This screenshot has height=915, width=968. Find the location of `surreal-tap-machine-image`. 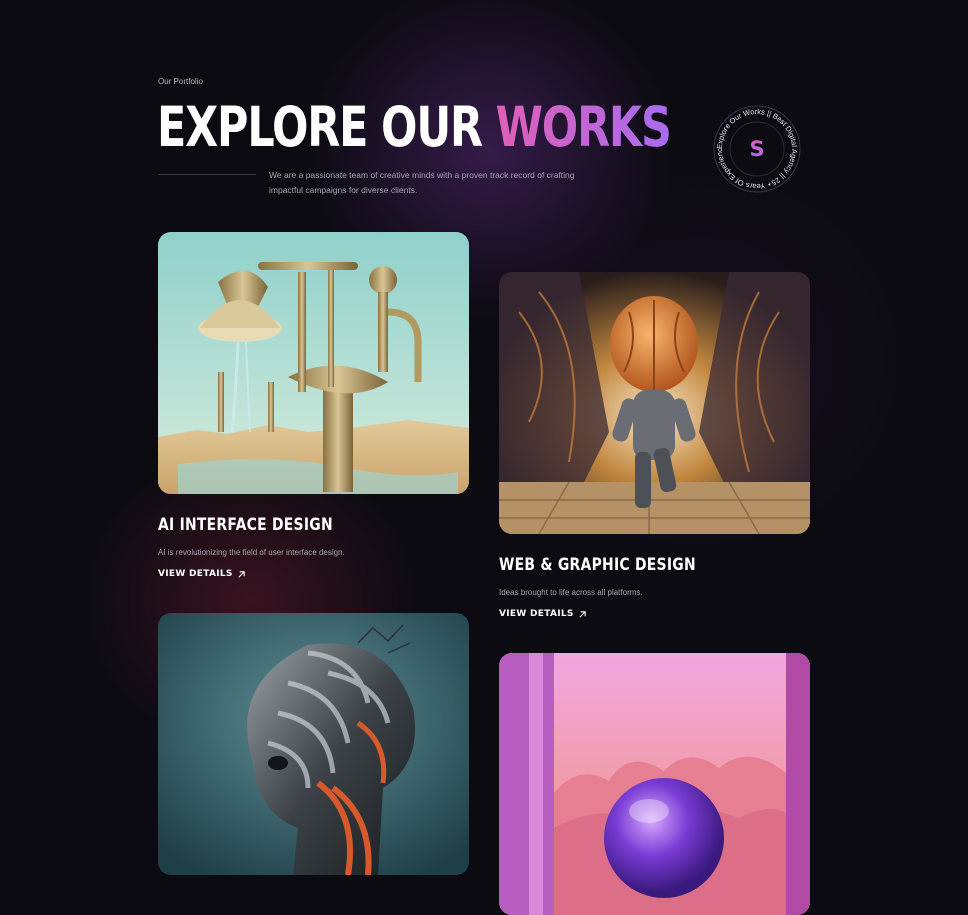

surreal-tap-machine-image is located at coordinates (313, 363).